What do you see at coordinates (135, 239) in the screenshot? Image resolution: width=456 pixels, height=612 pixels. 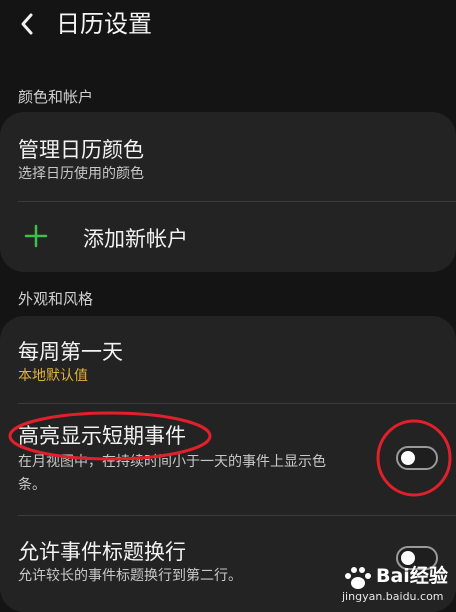 I see `add-account-label: 添加新帐户` at bounding box center [135, 239].